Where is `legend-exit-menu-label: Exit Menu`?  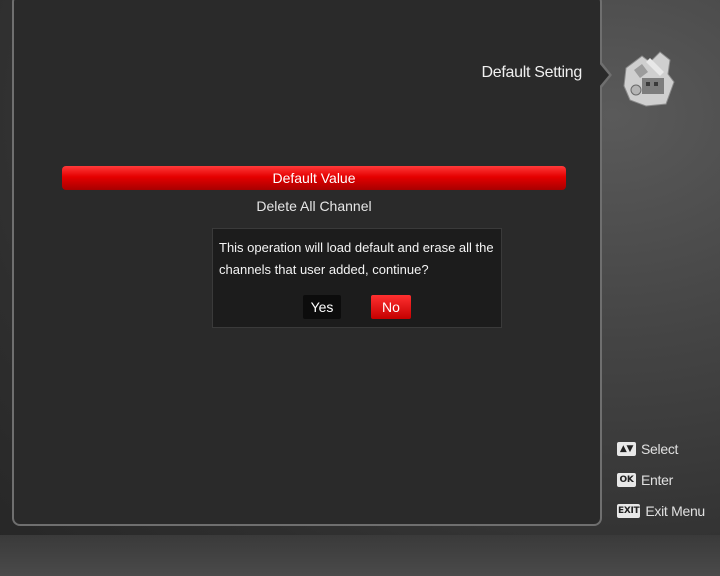
legend-exit-menu-label: Exit Menu is located at coordinates (675, 511).